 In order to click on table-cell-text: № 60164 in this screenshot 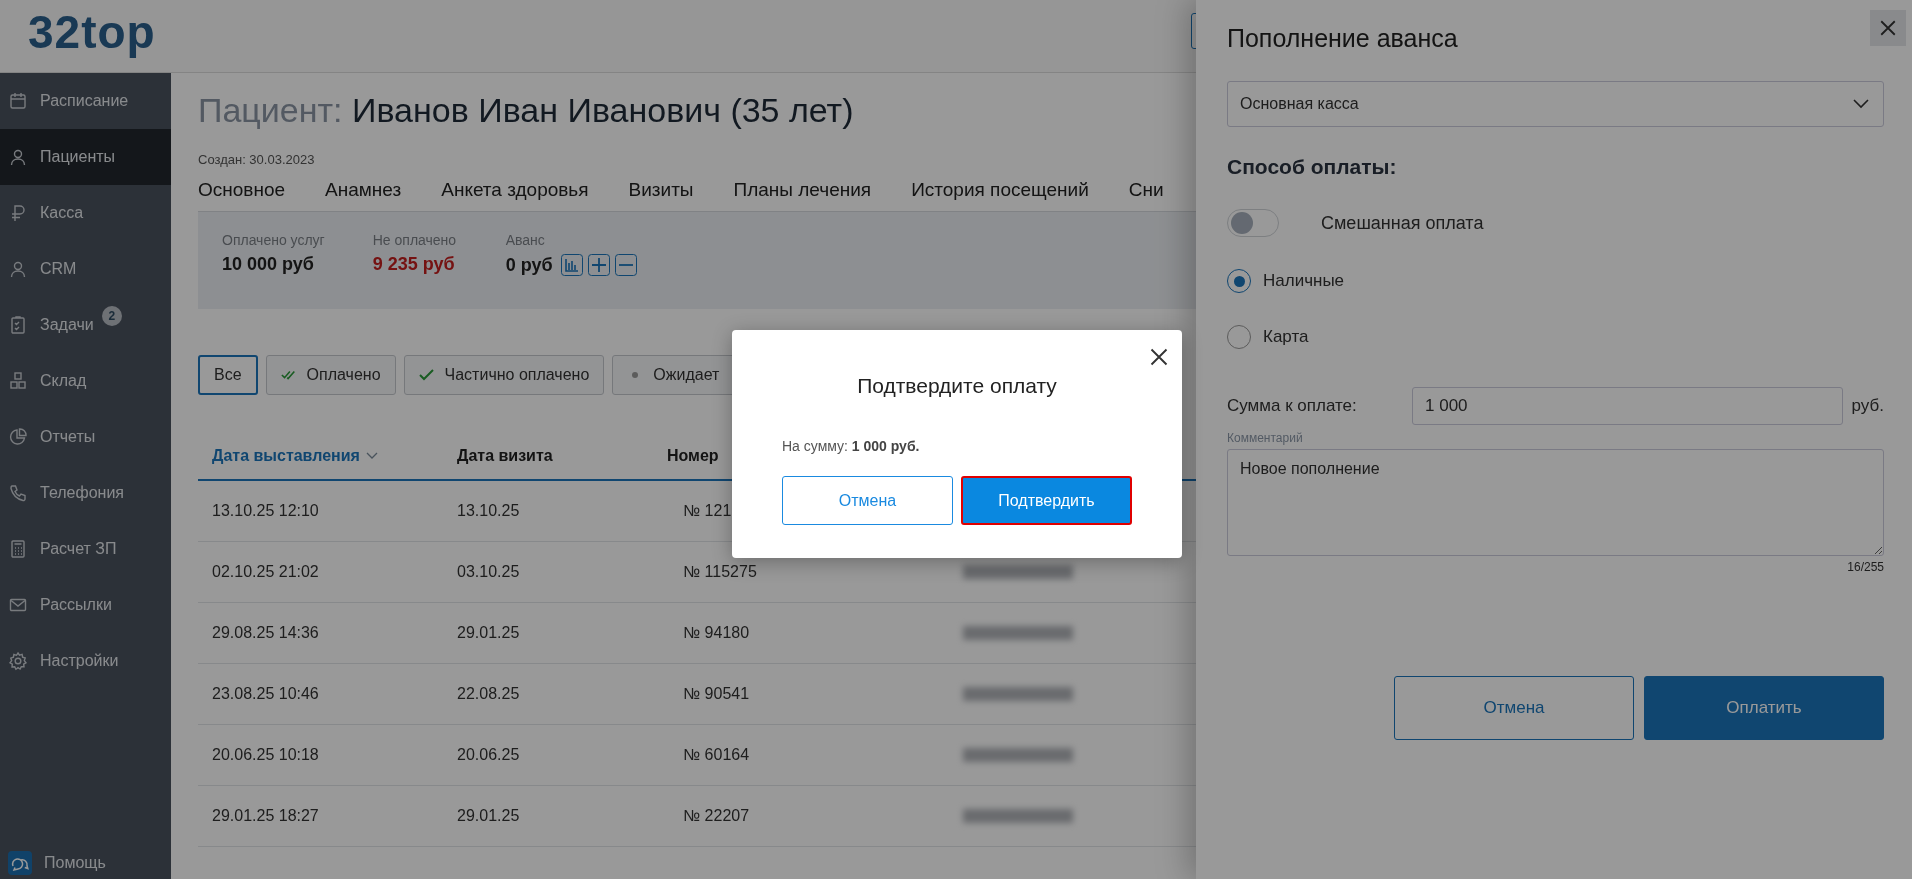, I will do `click(716, 755)`.